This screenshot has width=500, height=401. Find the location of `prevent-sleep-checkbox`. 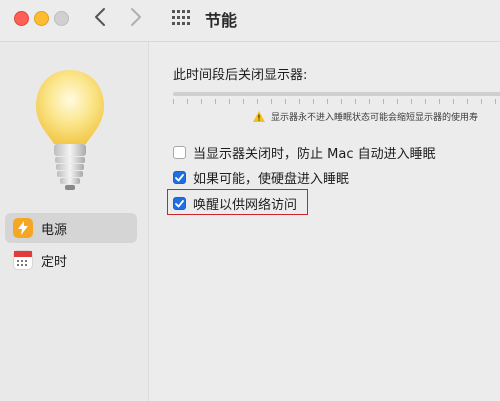

prevent-sleep-checkbox is located at coordinates (179, 152).